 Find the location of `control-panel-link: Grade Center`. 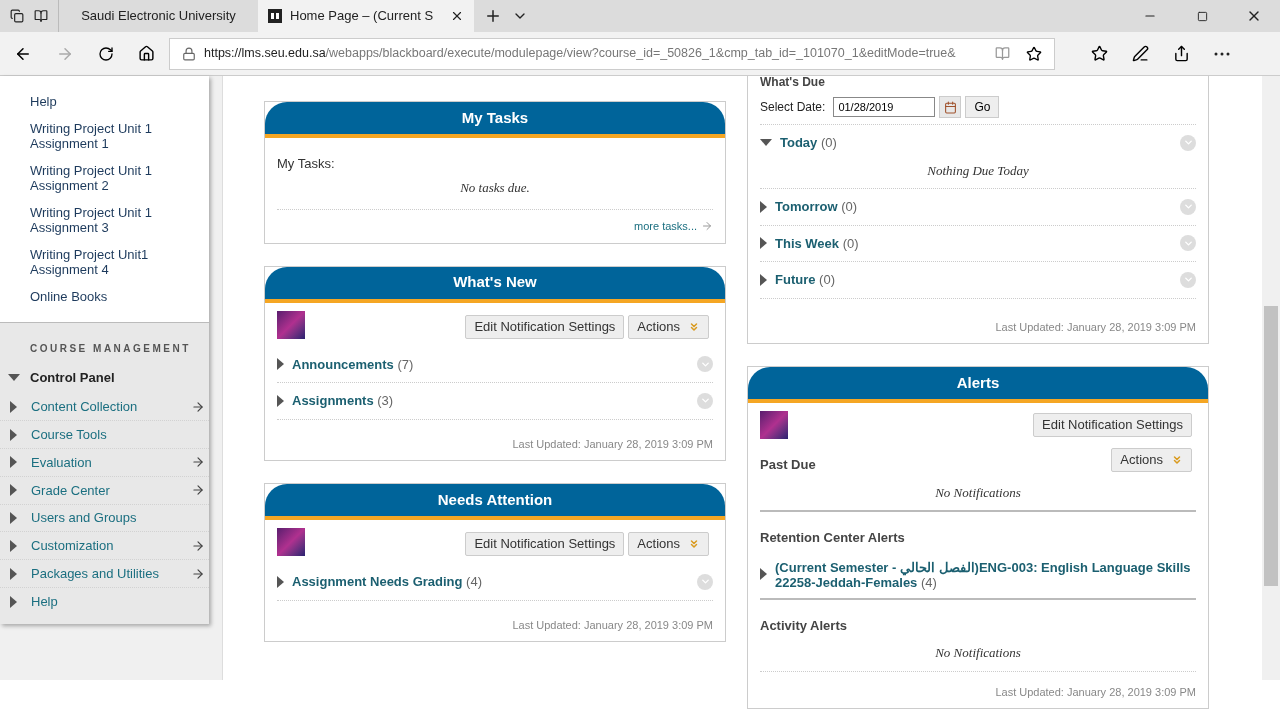

control-panel-link: Grade Center is located at coordinates (111, 490).